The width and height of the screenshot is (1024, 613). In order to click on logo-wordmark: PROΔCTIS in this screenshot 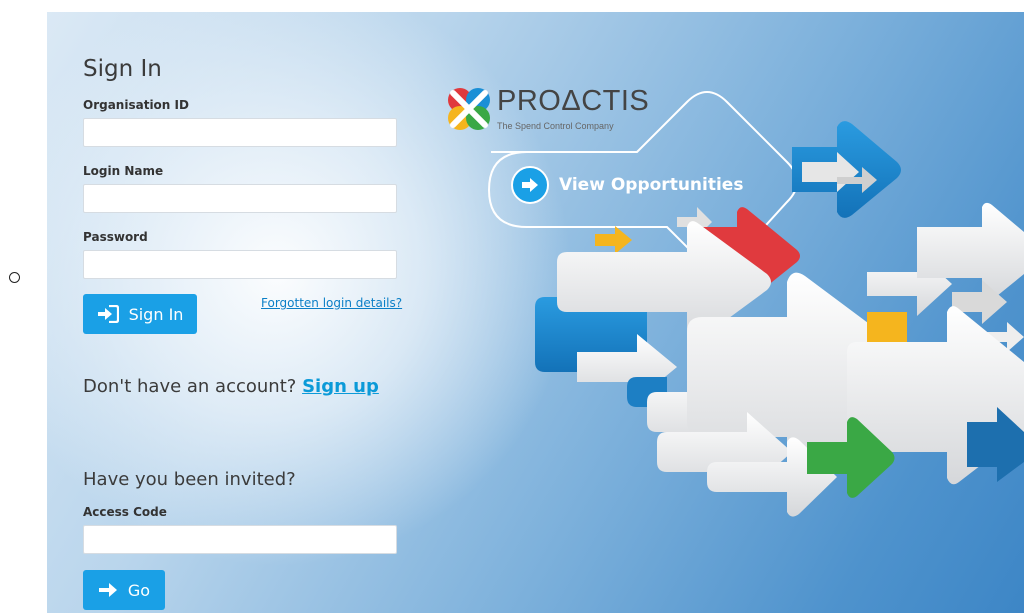, I will do `click(573, 101)`.